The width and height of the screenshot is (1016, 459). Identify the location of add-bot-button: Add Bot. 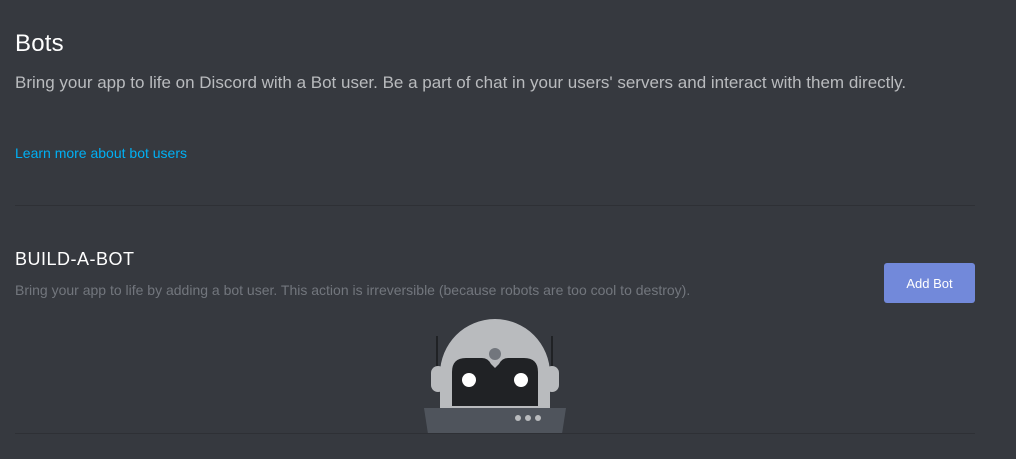
(929, 283).